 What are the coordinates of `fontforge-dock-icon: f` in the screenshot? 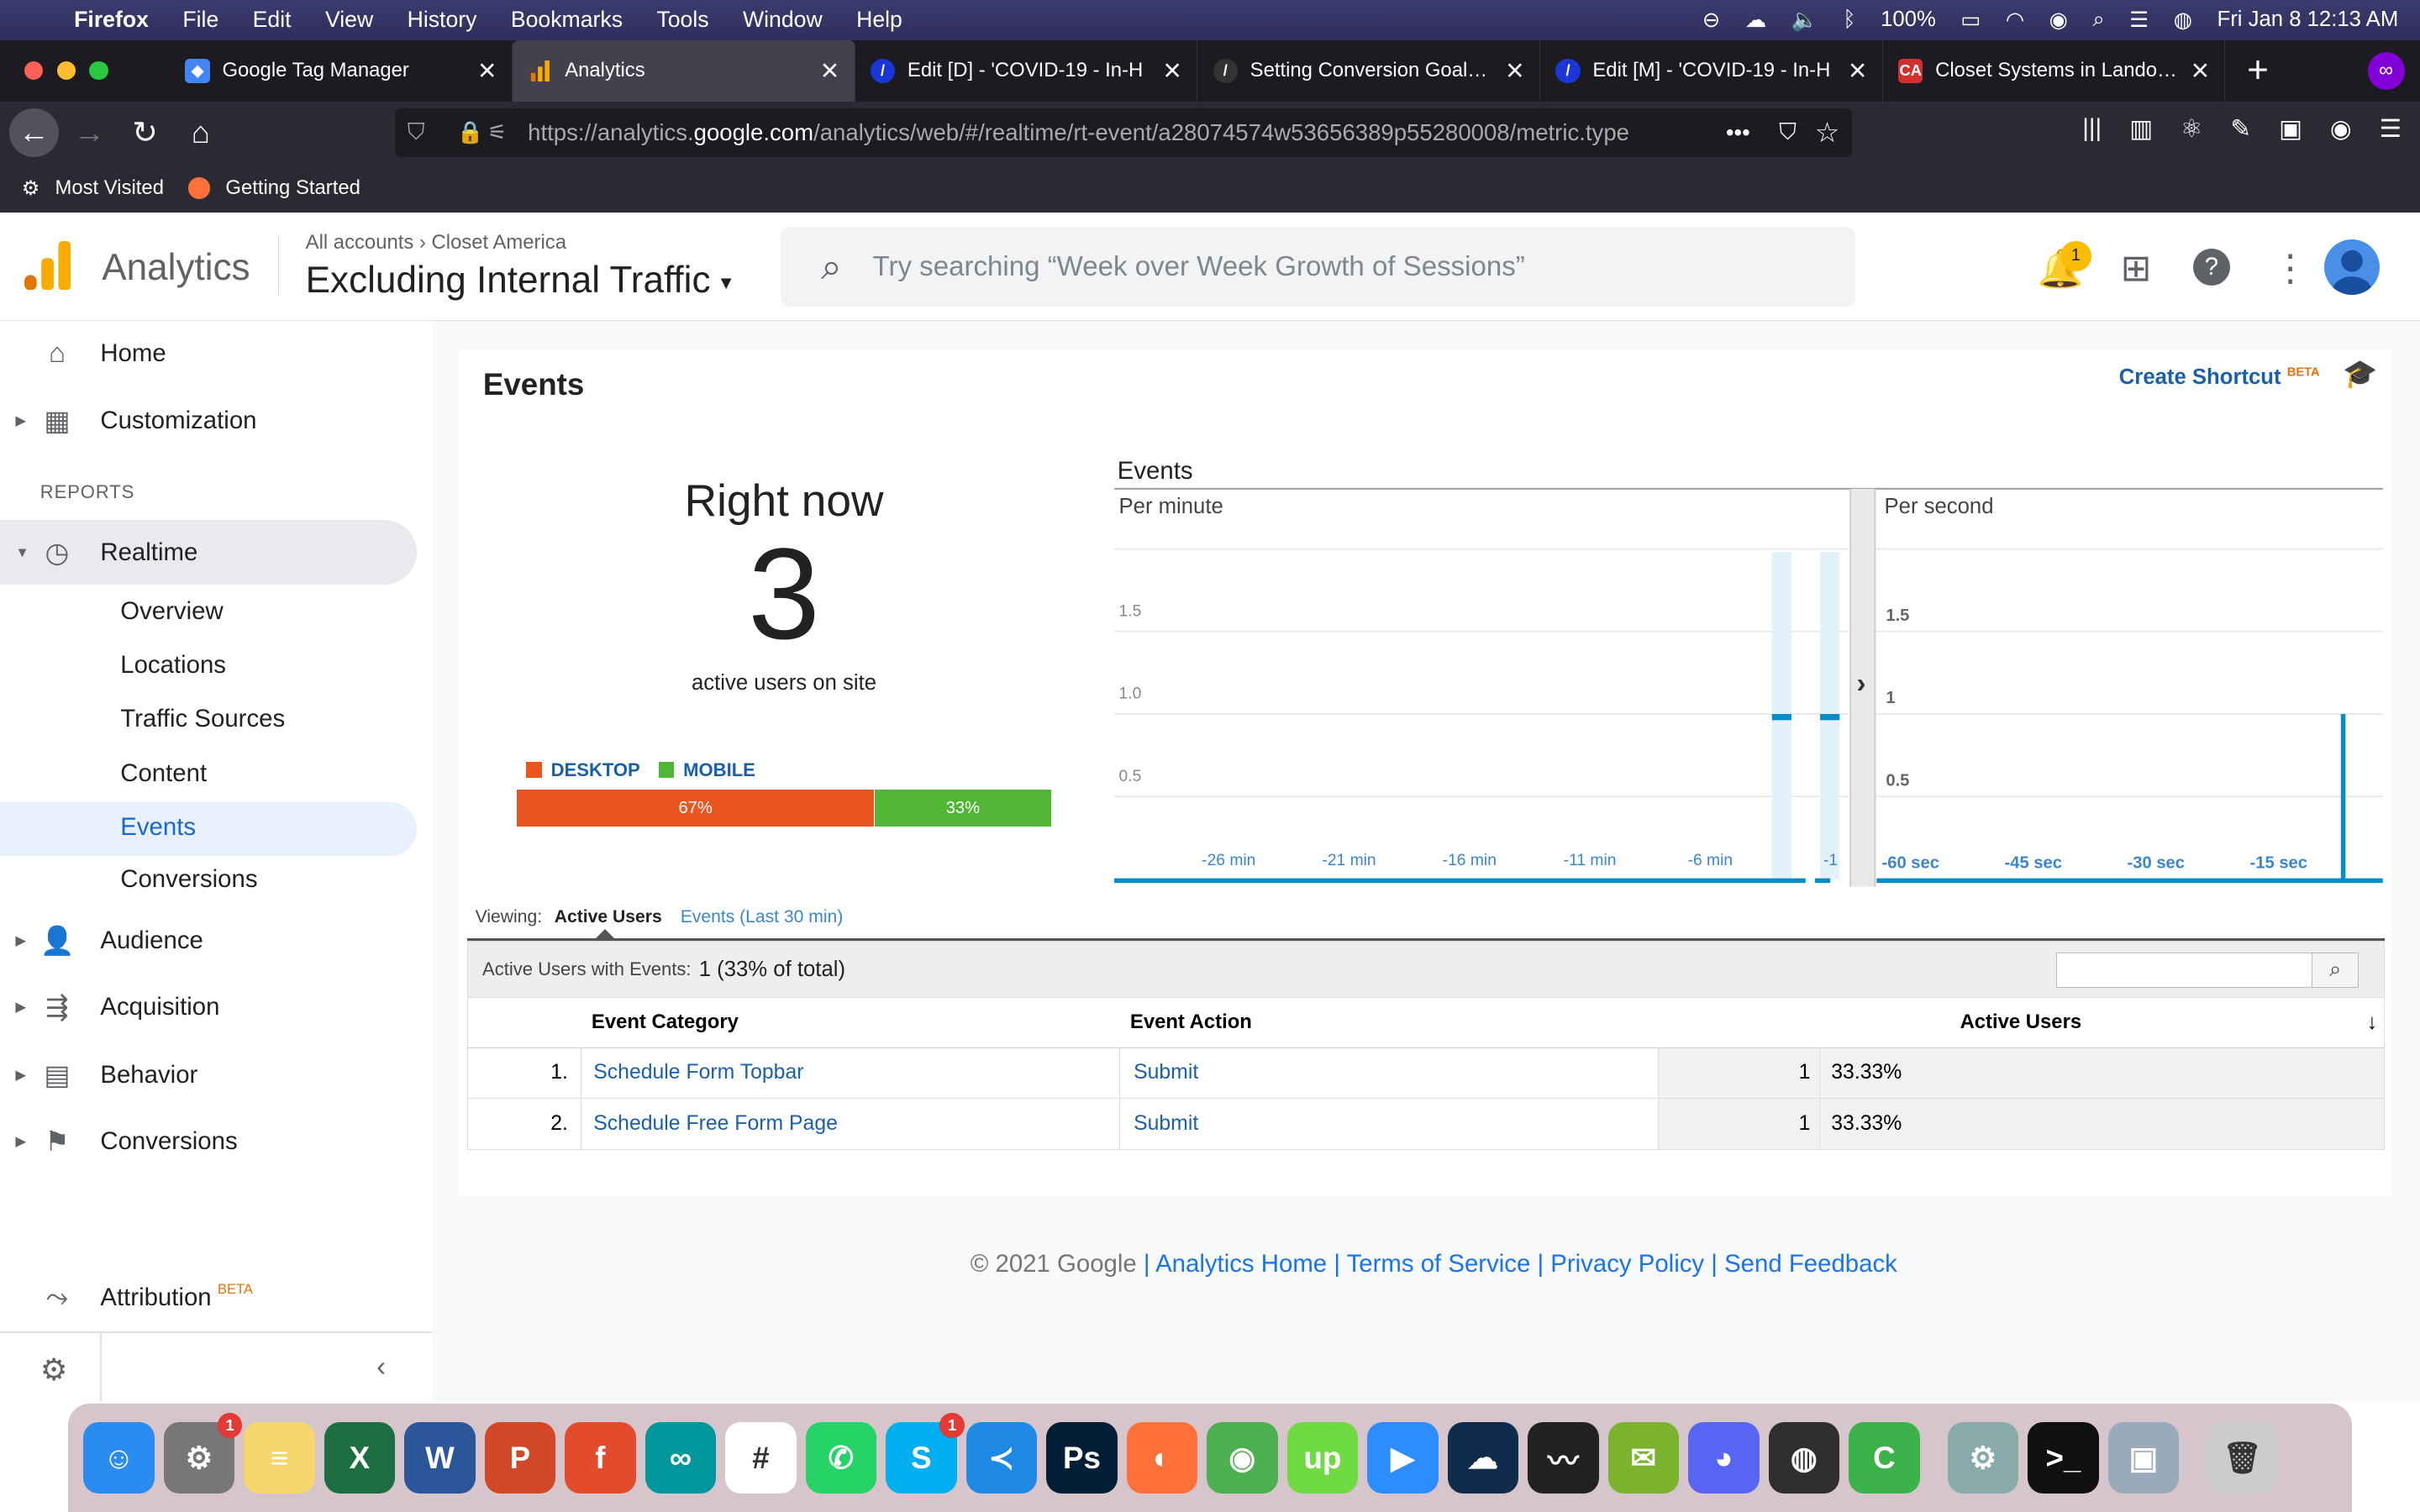 It's located at (600, 1458).